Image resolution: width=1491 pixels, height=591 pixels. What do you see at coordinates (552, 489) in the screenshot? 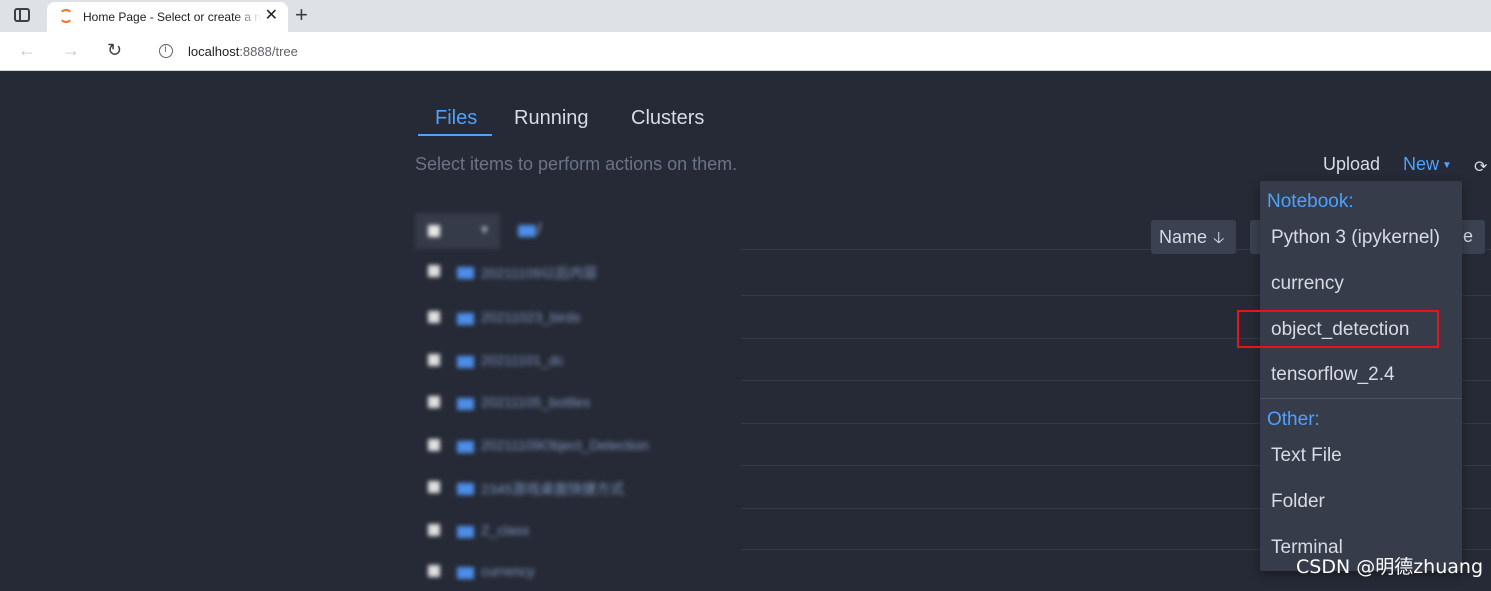
I see `item-name: 2345游戏桌面快捷方式` at bounding box center [552, 489].